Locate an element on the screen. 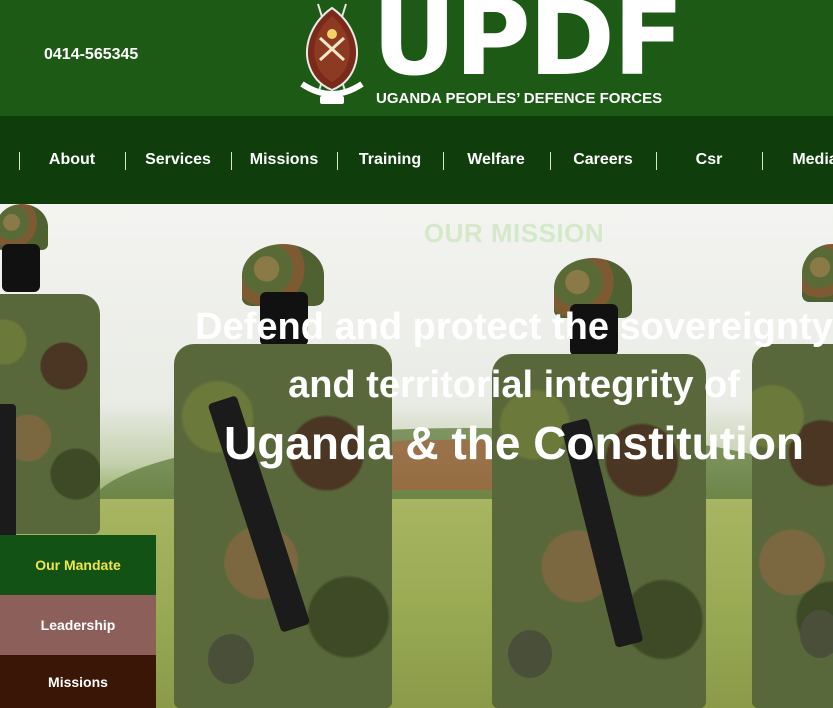  nav-item-about: About is located at coordinates (72, 160).